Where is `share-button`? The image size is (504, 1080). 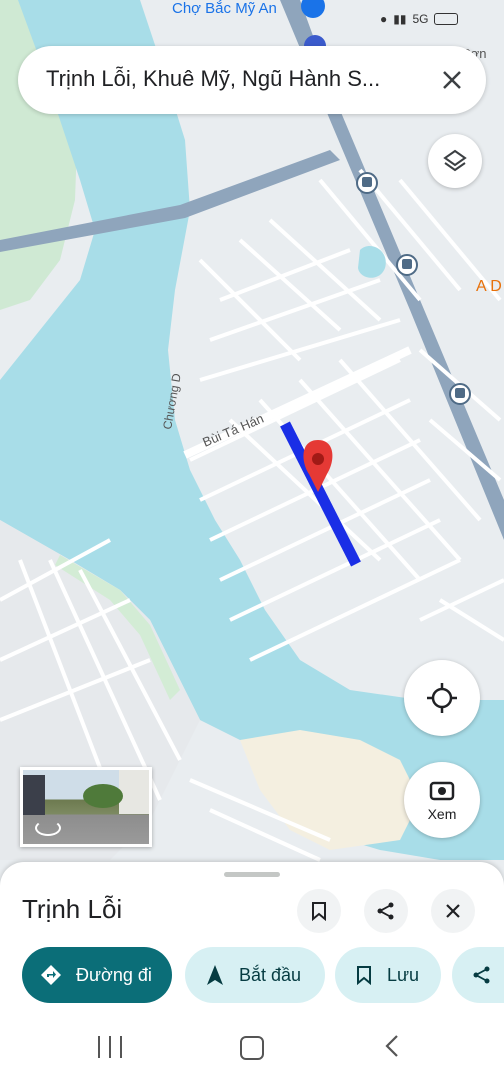 share-button is located at coordinates (386, 911).